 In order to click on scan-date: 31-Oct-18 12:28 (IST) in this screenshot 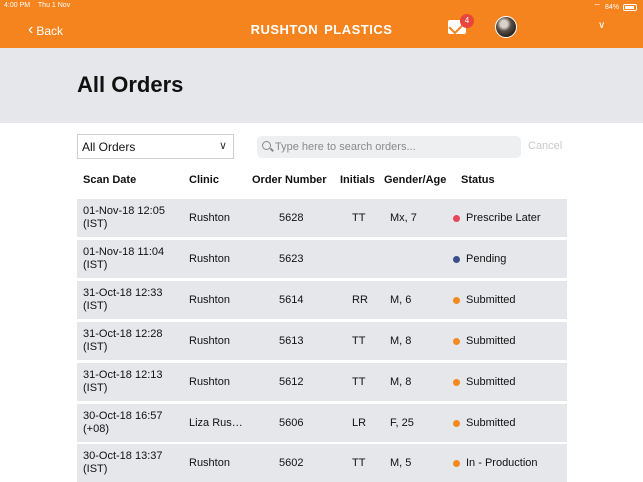, I will do `click(123, 341)`.